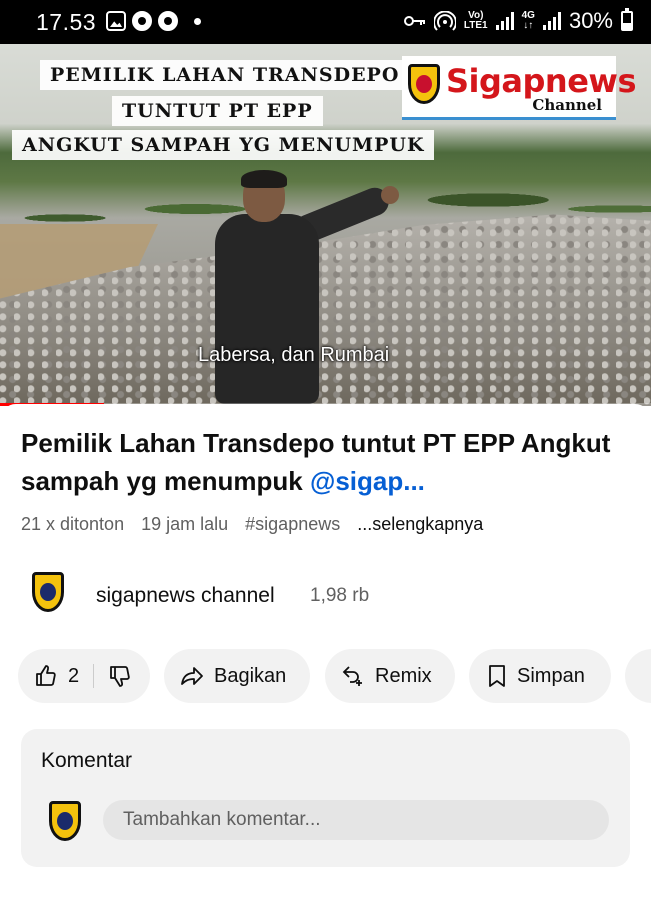 This screenshot has height=900, width=651. I want to click on battery-icon, so click(627, 19).